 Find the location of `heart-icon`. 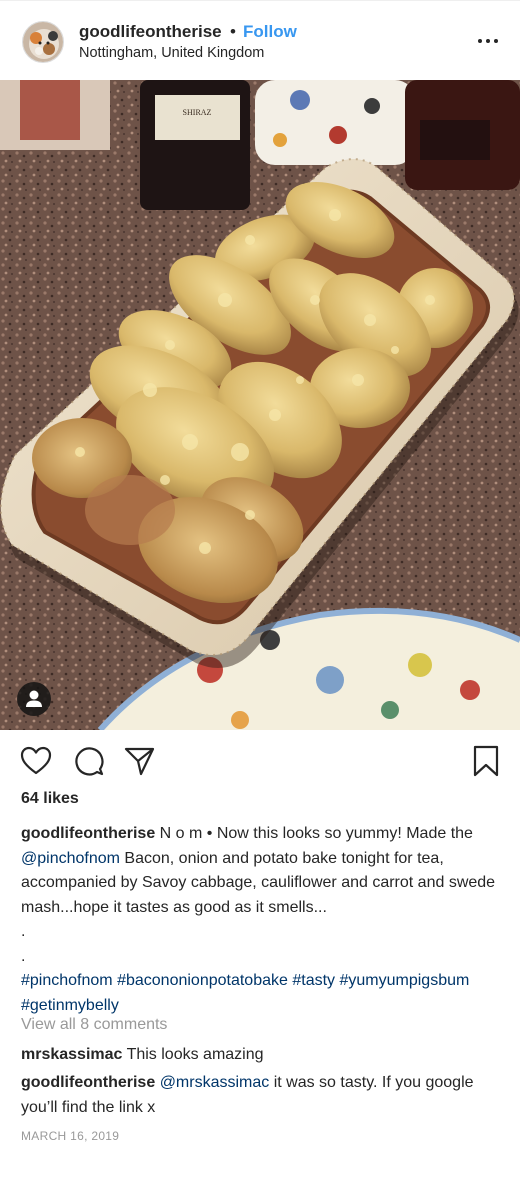

heart-icon is located at coordinates (36, 761).